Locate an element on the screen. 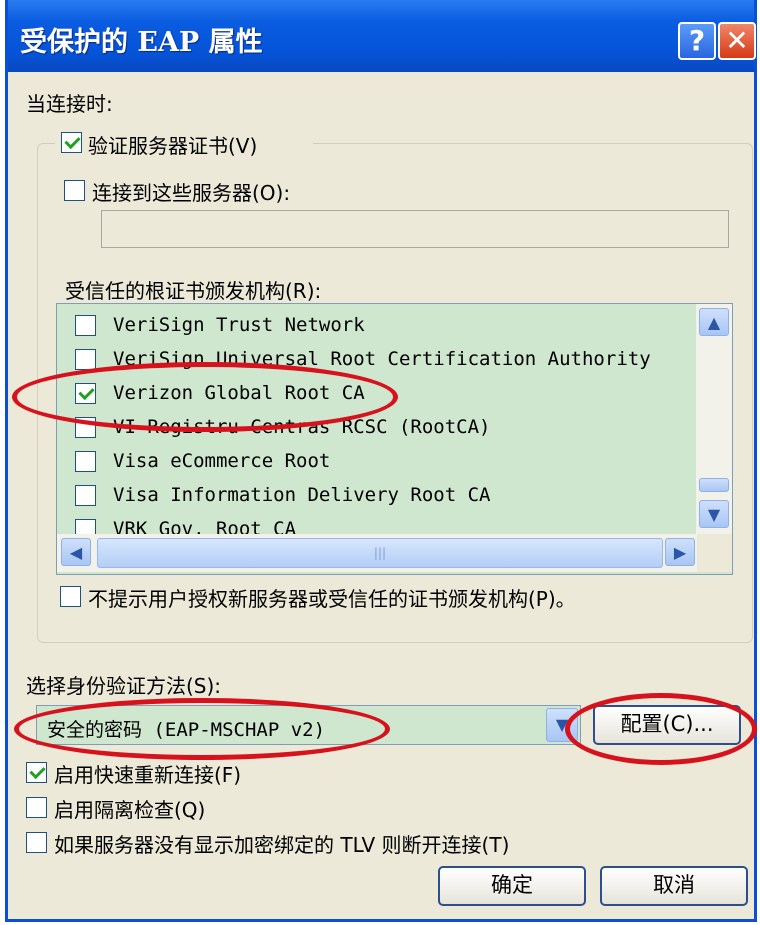 The height and width of the screenshot is (925, 760). annotation-ellipse-auth-method is located at coordinates (202, 729).